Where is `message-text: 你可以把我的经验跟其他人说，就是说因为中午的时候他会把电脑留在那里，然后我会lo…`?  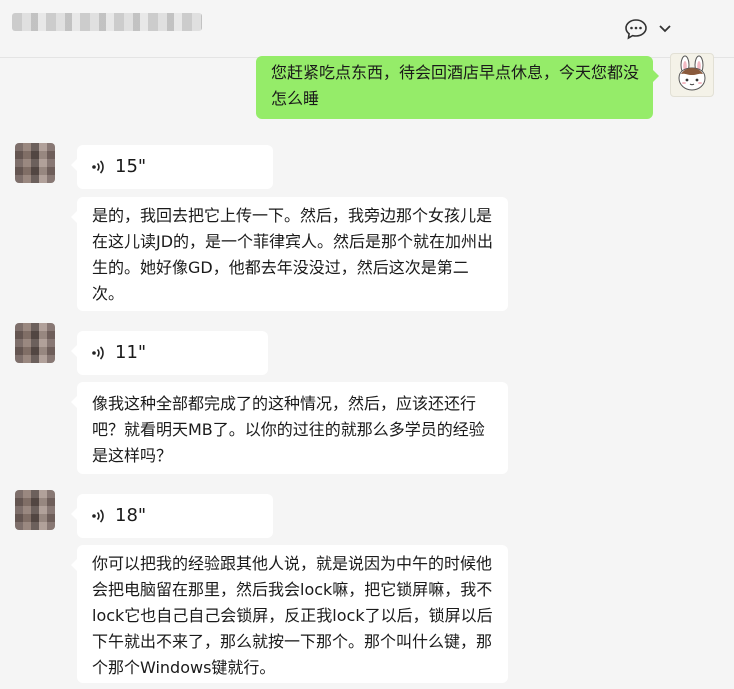
message-text: 你可以把我的经验跟其他人说，就是说因为中午的时候他会把电脑留在那里，然后我会lo… is located at coordinates (292, 615).